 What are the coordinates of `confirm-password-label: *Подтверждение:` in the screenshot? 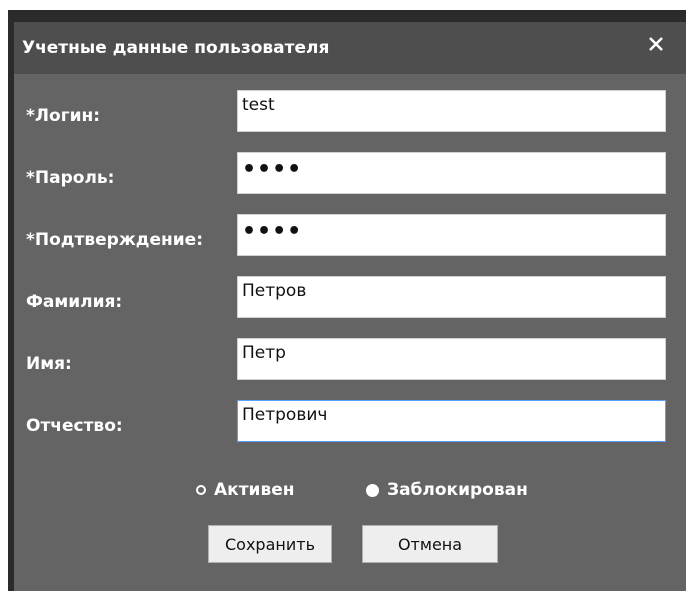 It's located at (114, 240).